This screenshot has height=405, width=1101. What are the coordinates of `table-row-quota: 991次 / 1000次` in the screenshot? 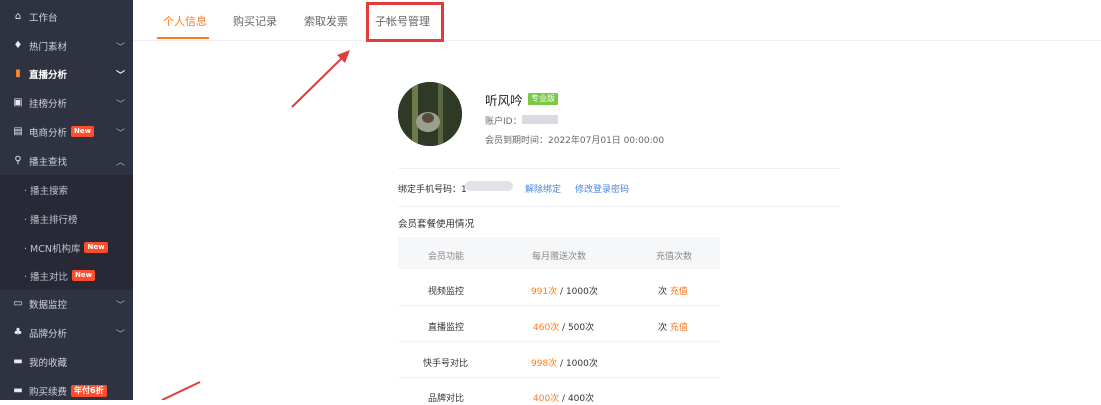 It's located at (564, 292).